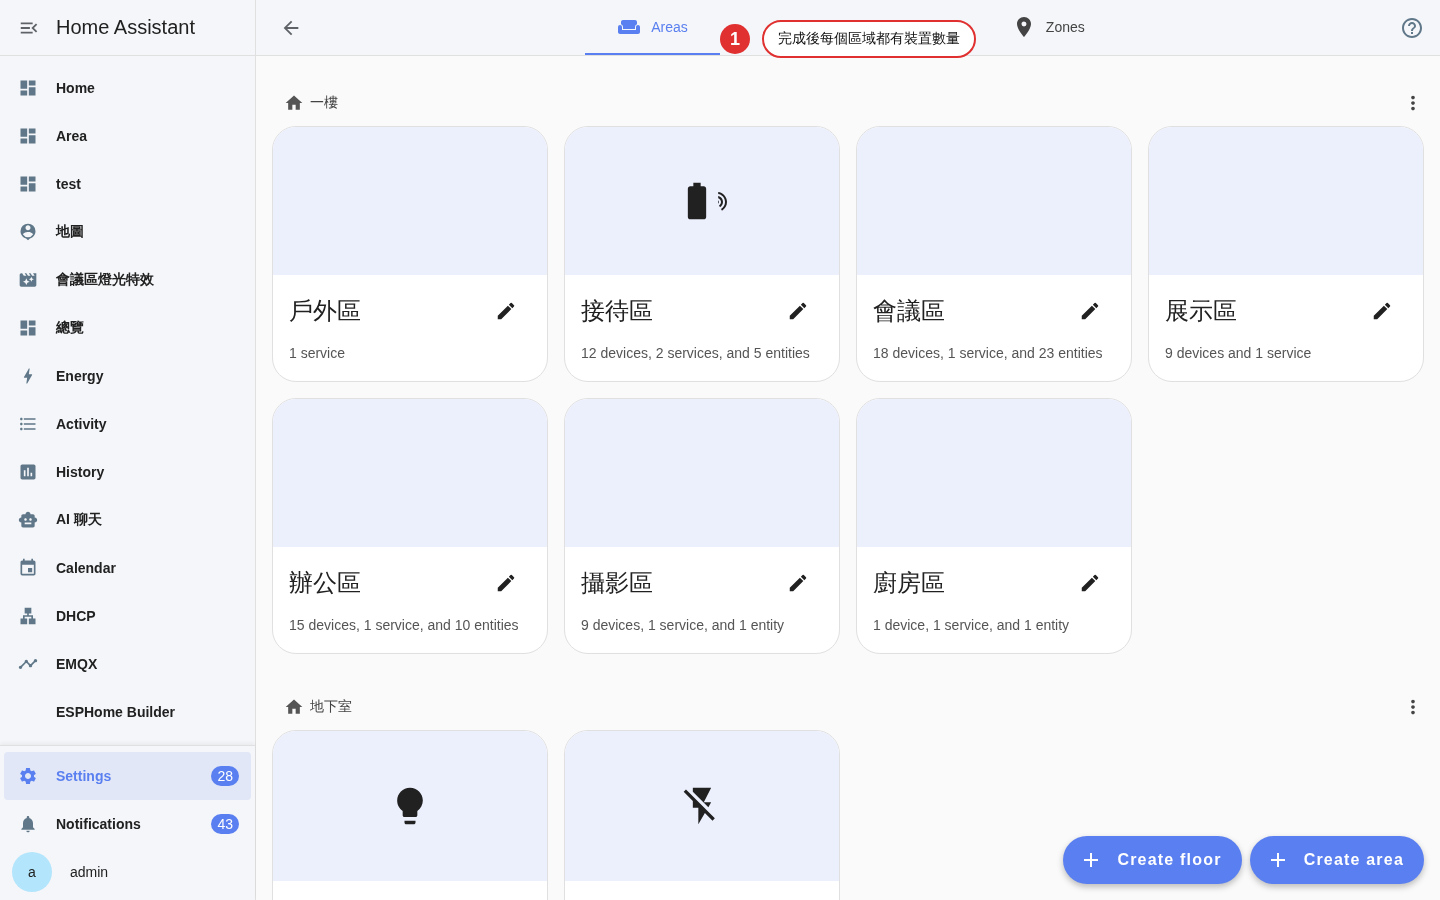 This screenshot has width=1440, height=900. I want to click on area-name: 展示區, so click(1201, 311).